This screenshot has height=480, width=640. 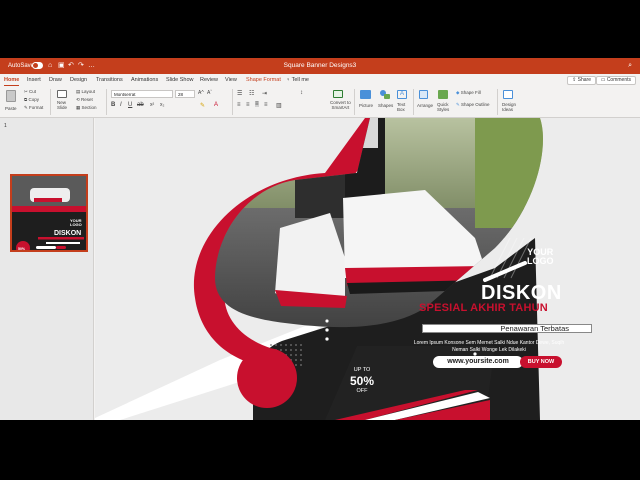 What do you see at coordinates (109, 80) in the screenshot?
I see `tab-transitions: Transitions` at bounding box center [109, 80].